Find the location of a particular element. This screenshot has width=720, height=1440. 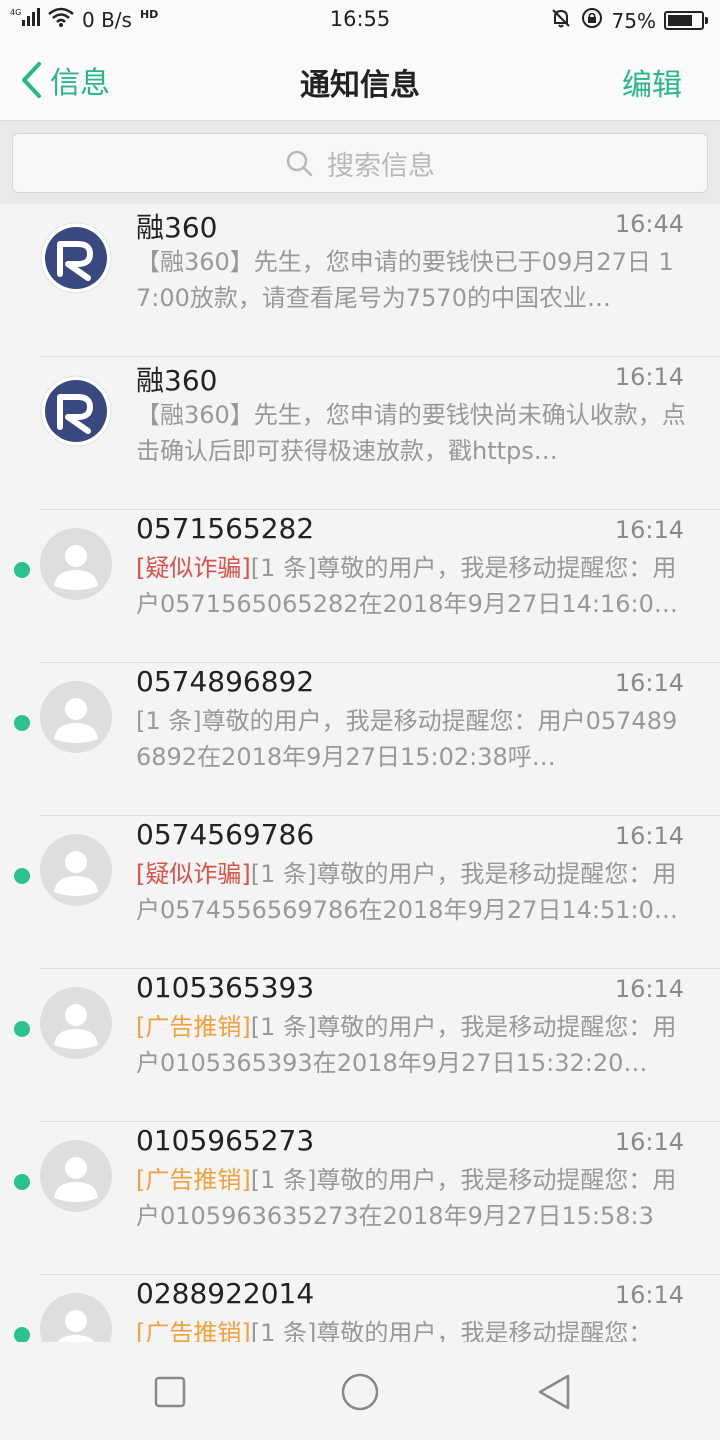

search-placeholder: 搜索信息 is located at coordinates (381, 166).